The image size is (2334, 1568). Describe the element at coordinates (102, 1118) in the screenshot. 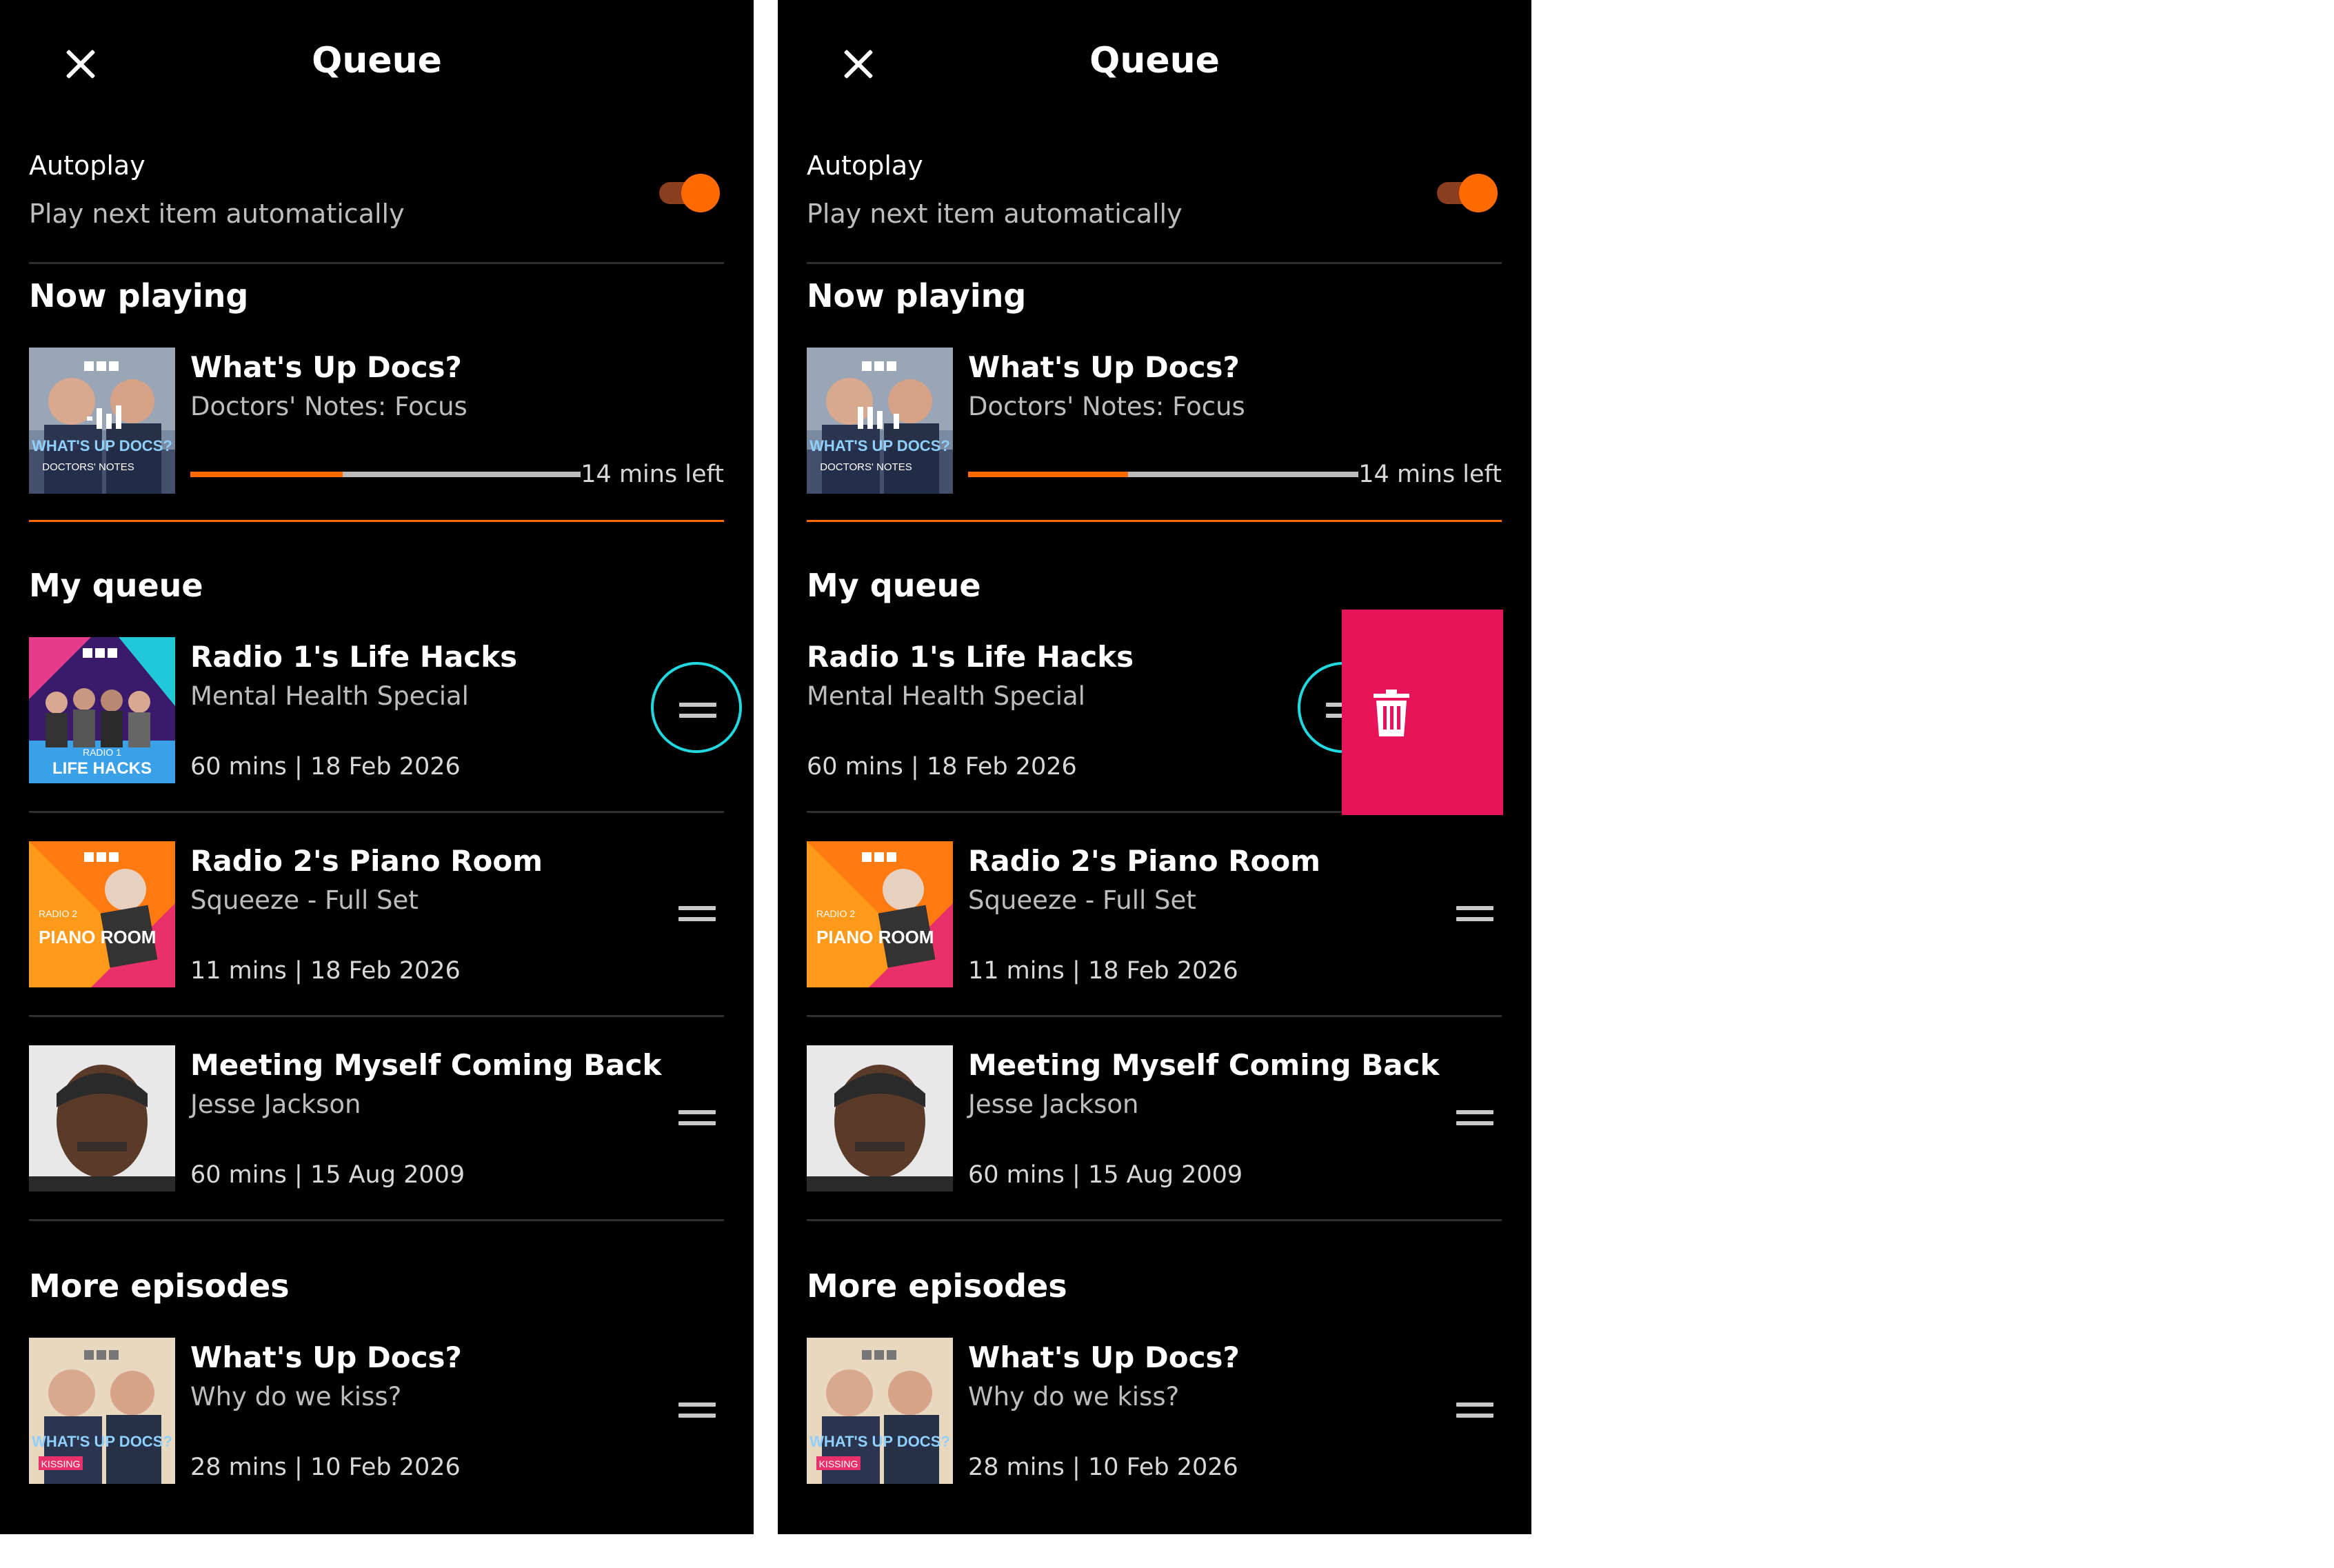

I see `item-thumbnail` at that location.